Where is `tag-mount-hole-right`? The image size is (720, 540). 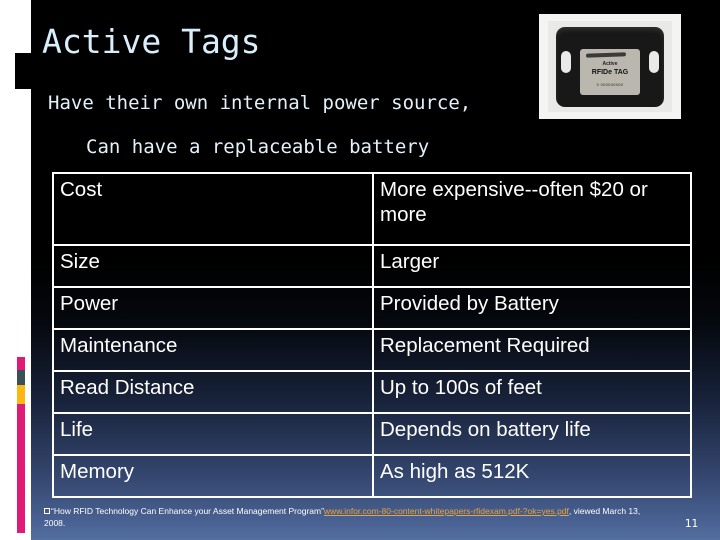
tag-mount-hole-right is located at coordinates (654, 61).